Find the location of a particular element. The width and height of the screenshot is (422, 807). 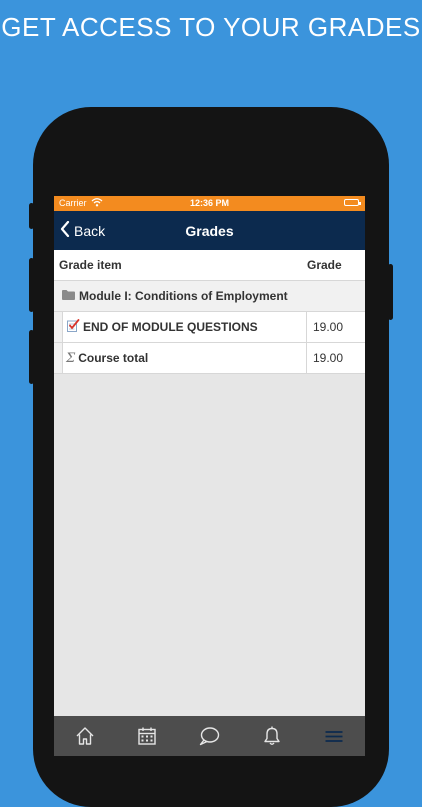

folder-icon is located at coordinates (68, 296).